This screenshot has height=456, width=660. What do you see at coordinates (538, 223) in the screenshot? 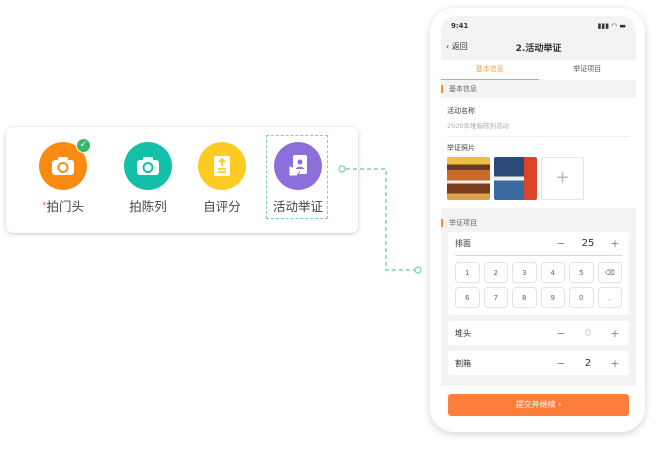
I see `section-header: 举证项目` at bounding box center [538, 223].